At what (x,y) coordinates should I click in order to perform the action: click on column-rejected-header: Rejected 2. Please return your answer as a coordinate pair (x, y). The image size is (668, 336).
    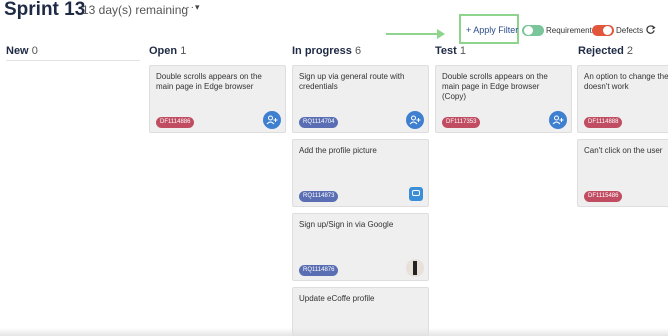
    Looking at the image, I should click on (605, 51).